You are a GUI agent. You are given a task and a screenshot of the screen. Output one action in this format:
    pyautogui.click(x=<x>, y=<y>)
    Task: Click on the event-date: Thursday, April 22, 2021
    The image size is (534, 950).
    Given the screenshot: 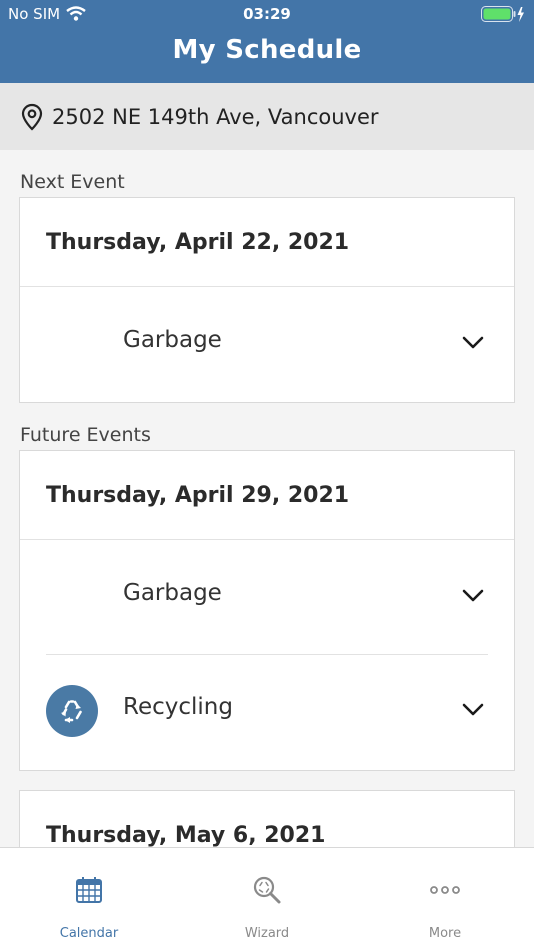 What is the action you would take?
    pyautogui.click(x=267, y=242)
    